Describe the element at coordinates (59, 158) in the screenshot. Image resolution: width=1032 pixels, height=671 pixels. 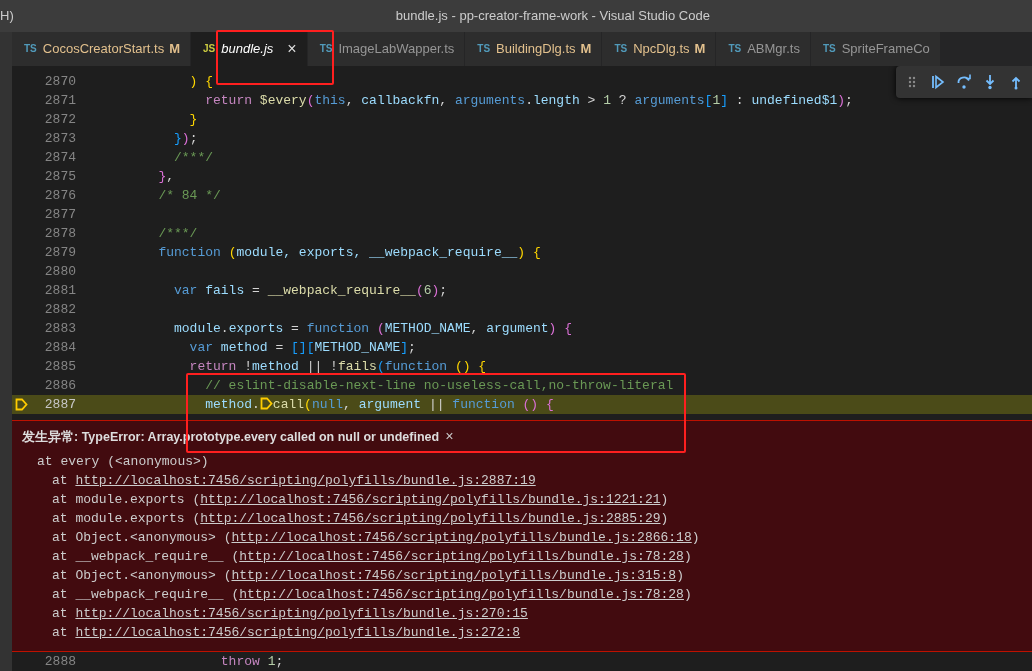
I see `line-number: 2874` at that location.